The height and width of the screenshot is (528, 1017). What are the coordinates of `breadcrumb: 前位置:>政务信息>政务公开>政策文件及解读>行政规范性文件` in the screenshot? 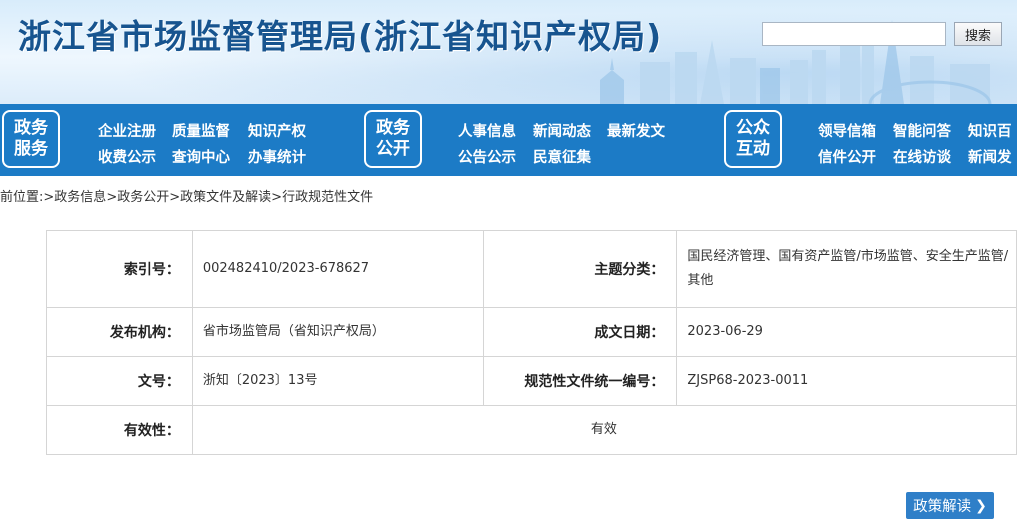 It's located at (186, 195).